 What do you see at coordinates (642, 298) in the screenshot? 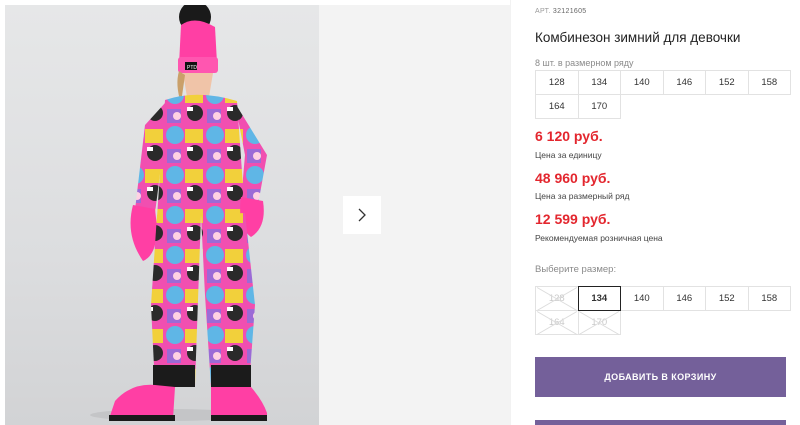
I see `size-option: 140` at bounding box center [642, 298].